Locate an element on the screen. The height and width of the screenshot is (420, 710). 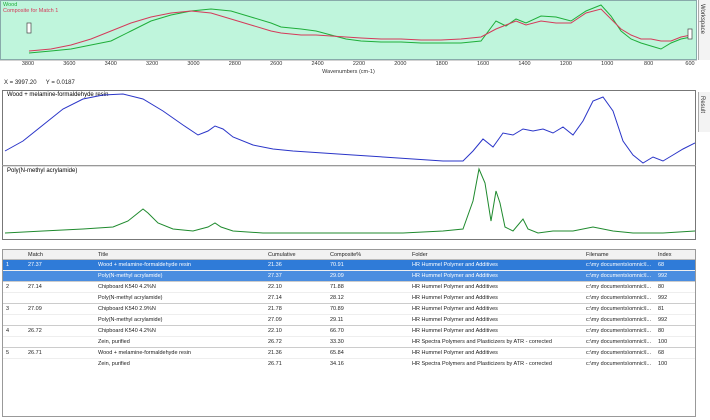
header-index: Index is located at coordinates (675, 255).